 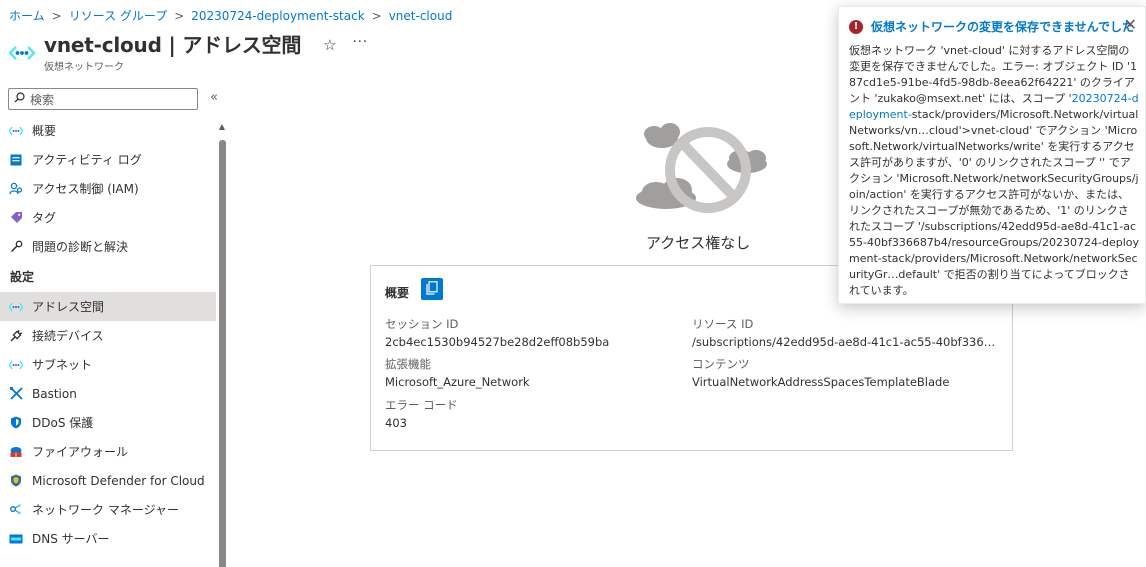 What do you see at coordinates (1002, 26) in the screenshot?
I see `notification-title: 仮想ネットワークの変更を保存できませんでした` at bounding box center [1002, 26].